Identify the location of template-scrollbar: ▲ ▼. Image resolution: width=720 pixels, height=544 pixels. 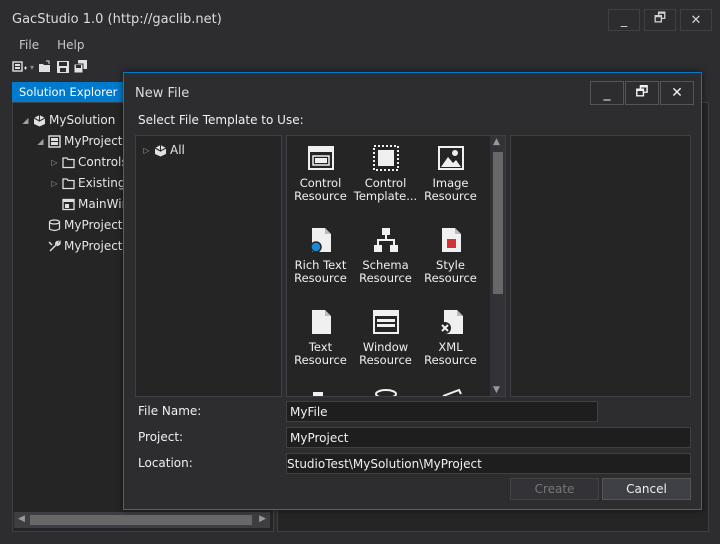
(497, 266).